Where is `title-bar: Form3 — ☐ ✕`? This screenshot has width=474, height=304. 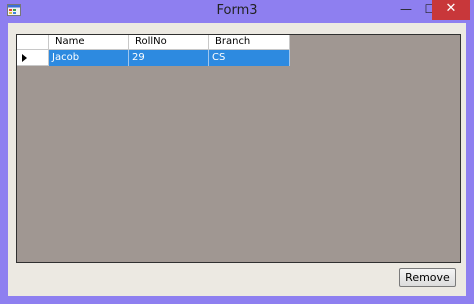
title-bar: Form3 — ☐ ✕ is located at coordinates (237, 11).